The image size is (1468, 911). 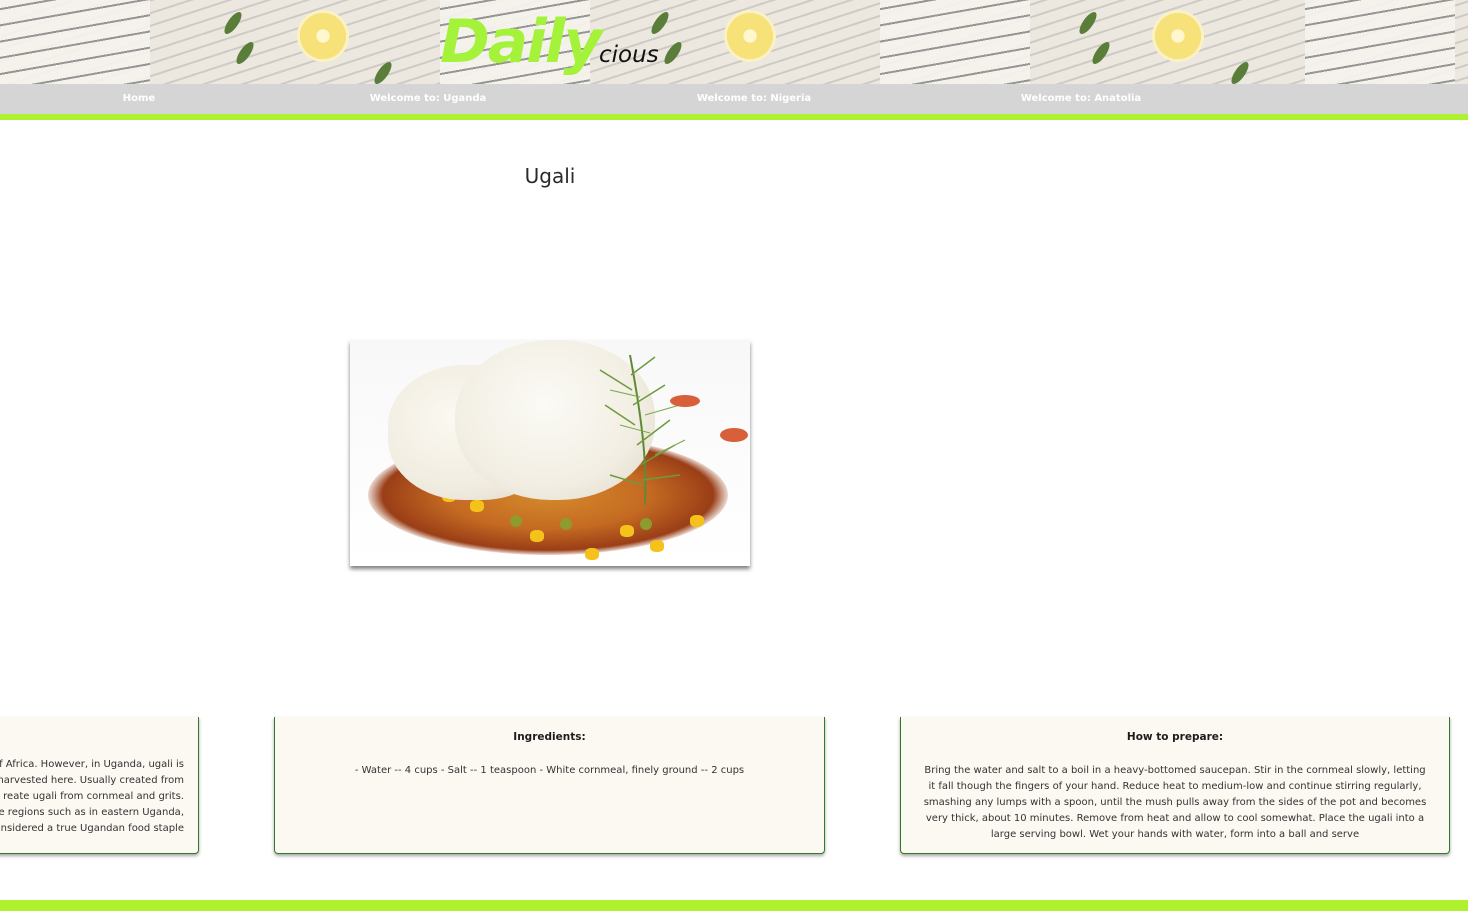 What do you see at coordinates (139, 99) in the screenshot?
I see `nav-link-home: Home` at bounding box center [139, 99].